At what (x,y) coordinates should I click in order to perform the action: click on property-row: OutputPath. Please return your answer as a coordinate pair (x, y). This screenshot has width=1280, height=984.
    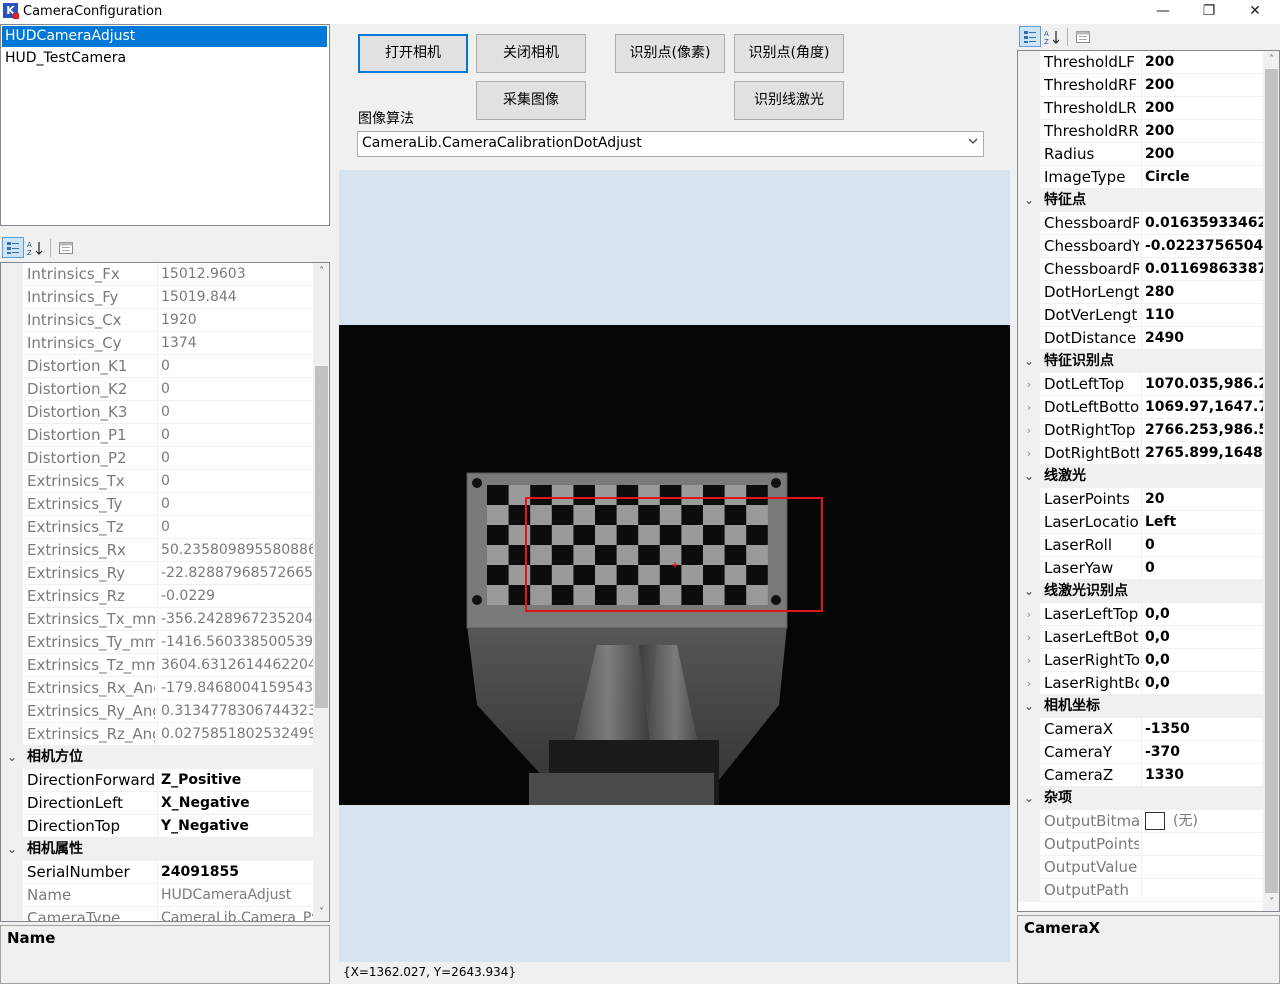
    Looking at the image, I should click on (1140, 890).